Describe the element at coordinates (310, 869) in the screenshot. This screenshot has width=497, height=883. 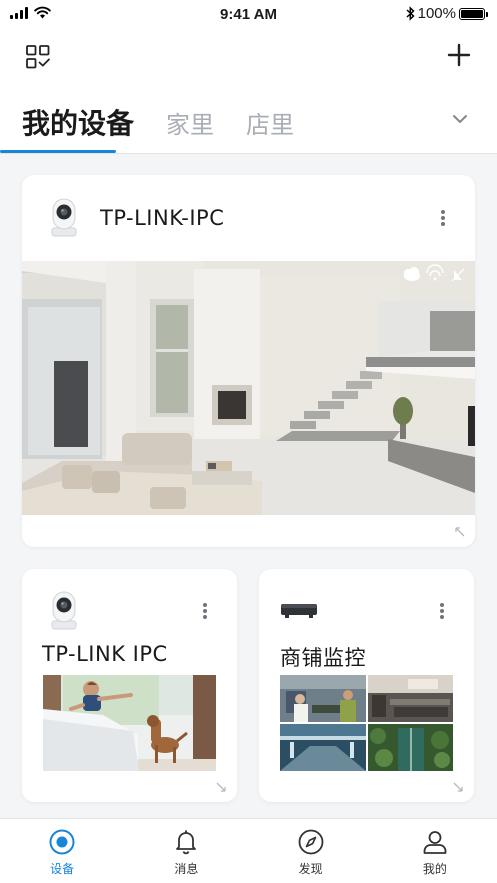
I see `nav-label: 发现` at that location.